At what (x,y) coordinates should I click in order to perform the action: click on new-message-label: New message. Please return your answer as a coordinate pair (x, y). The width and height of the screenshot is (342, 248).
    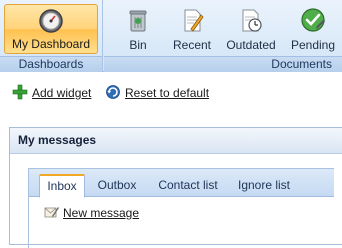
    Looking at the image, I should click on (101, 213).